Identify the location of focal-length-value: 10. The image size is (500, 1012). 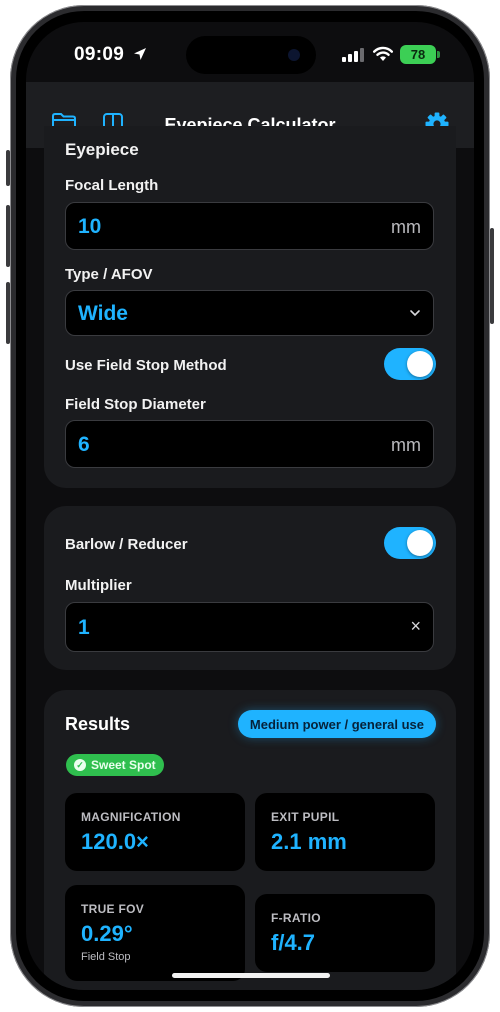
(90, 226).